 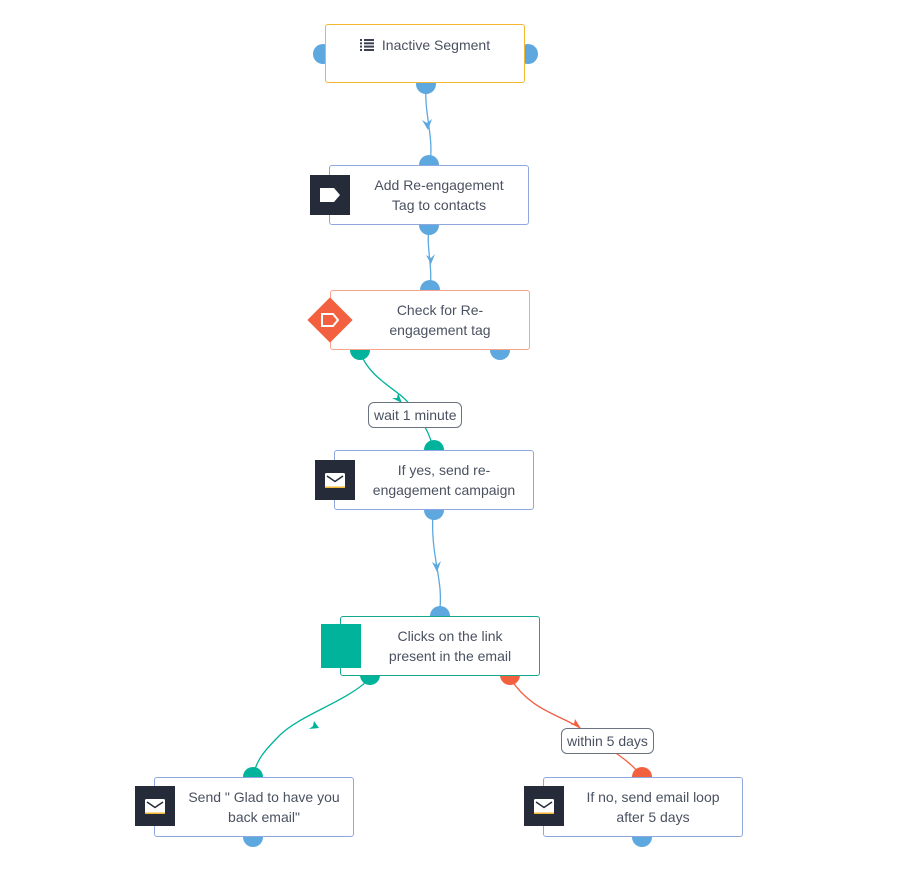 I want to click on node-label-line2: present in the email, so click(x=450, y=656).